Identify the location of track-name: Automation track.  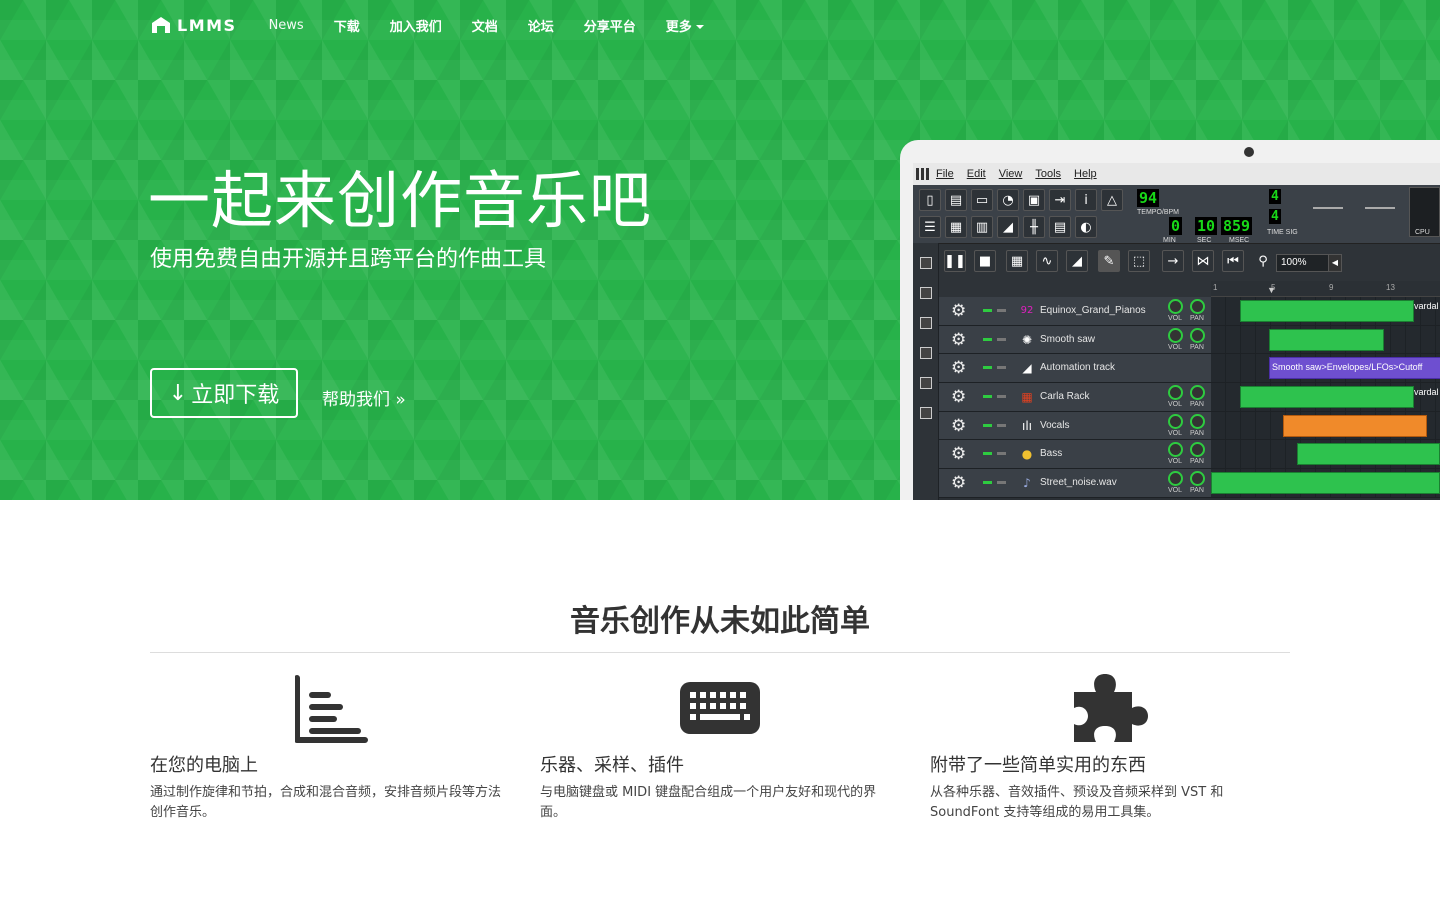
(1077, 367).